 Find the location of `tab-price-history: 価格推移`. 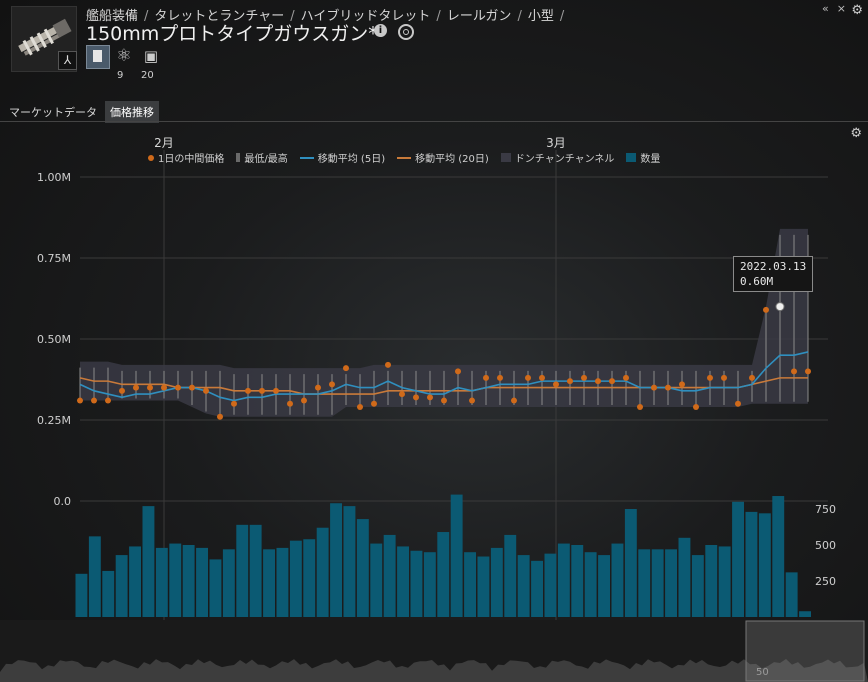

tab-price-history: 価格推移 is located at coordinates (132, 112).